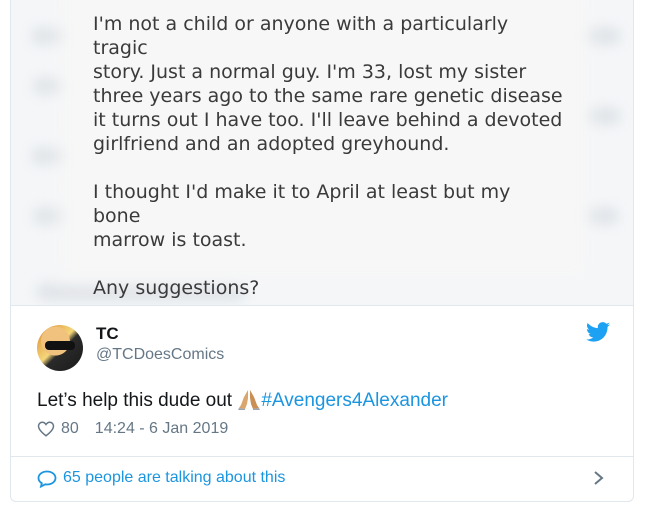 This screenshot has width=646, height=515. I want to click on like-count: 80, so click(70, 429).